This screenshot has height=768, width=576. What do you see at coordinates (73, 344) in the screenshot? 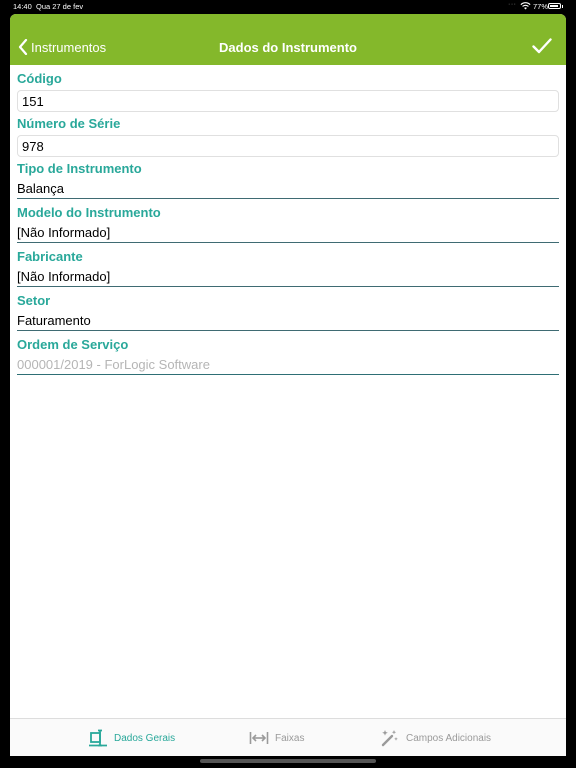
I see `ordem-servico-label: Ordem de Serviço` at bounding box center [73, 344].